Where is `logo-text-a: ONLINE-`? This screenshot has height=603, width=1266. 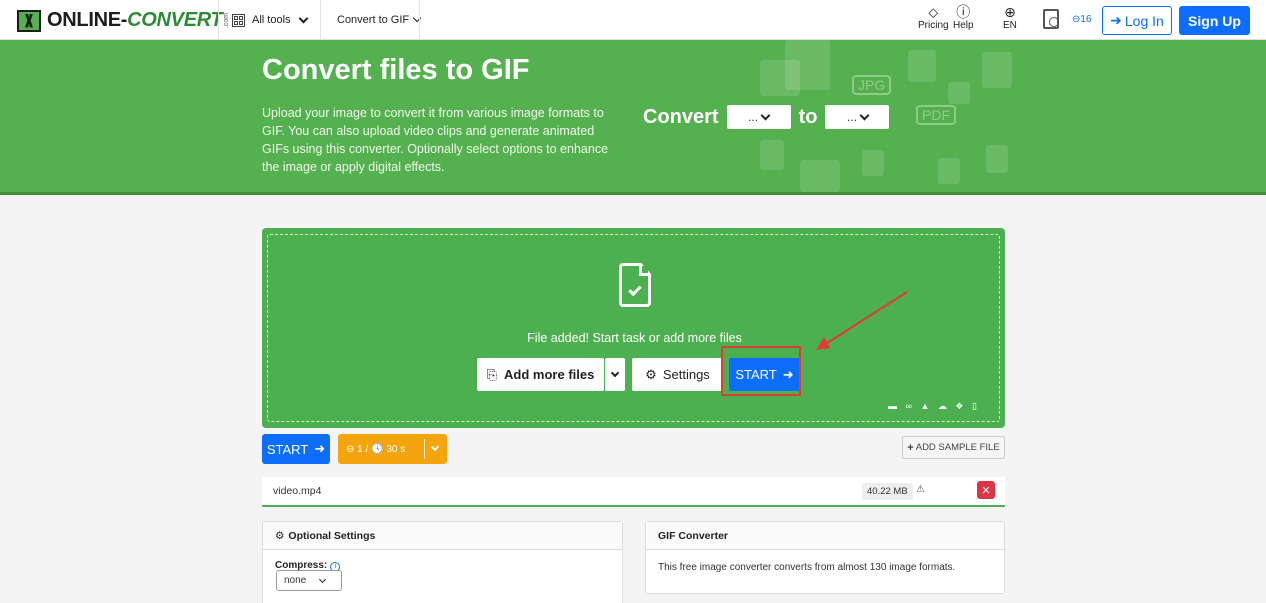 logo-text-a: ONLINE- is located at coordinates (87, 20).